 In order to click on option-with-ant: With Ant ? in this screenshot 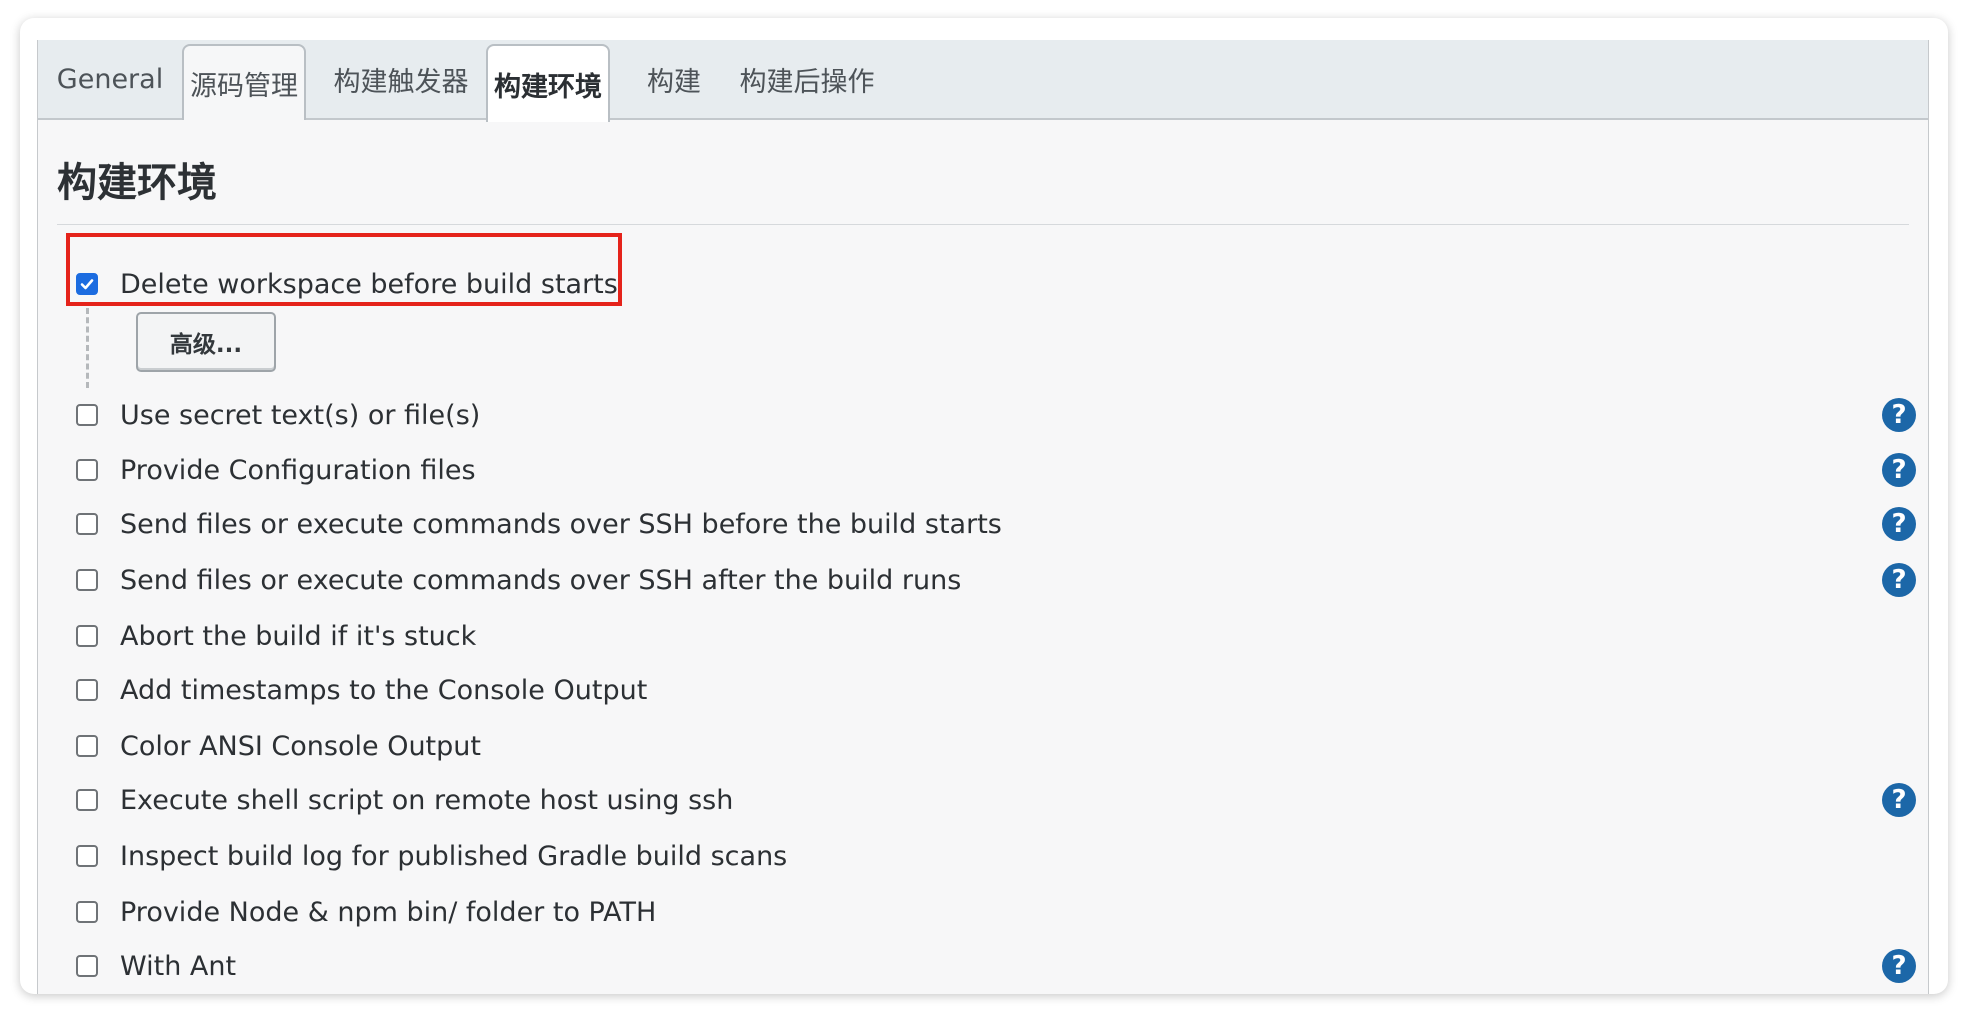, I will do `click(991, 966)`.